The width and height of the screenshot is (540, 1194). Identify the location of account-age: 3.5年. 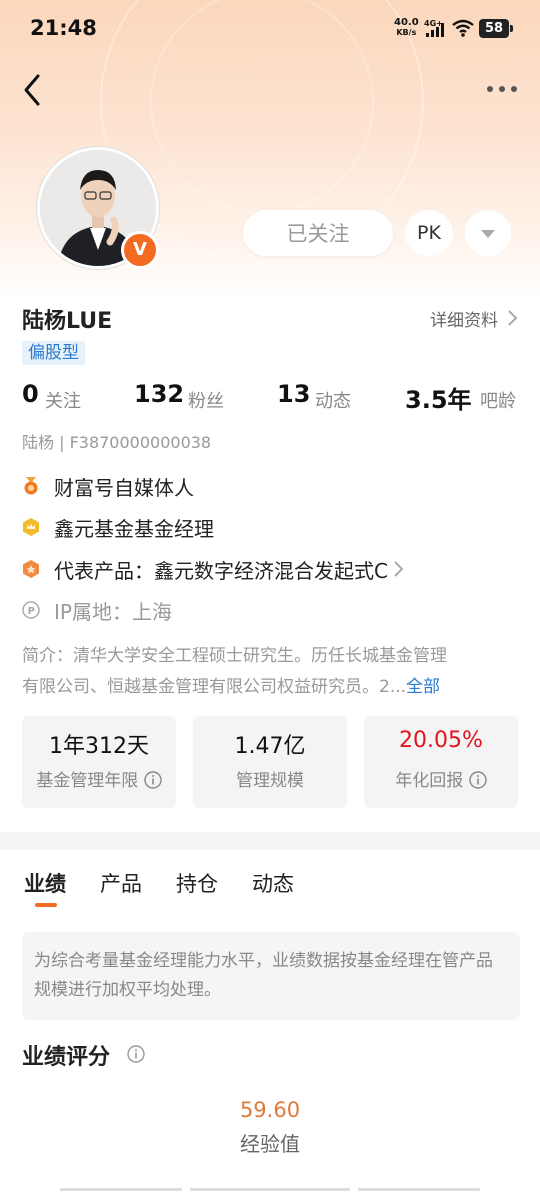
(438, 400).